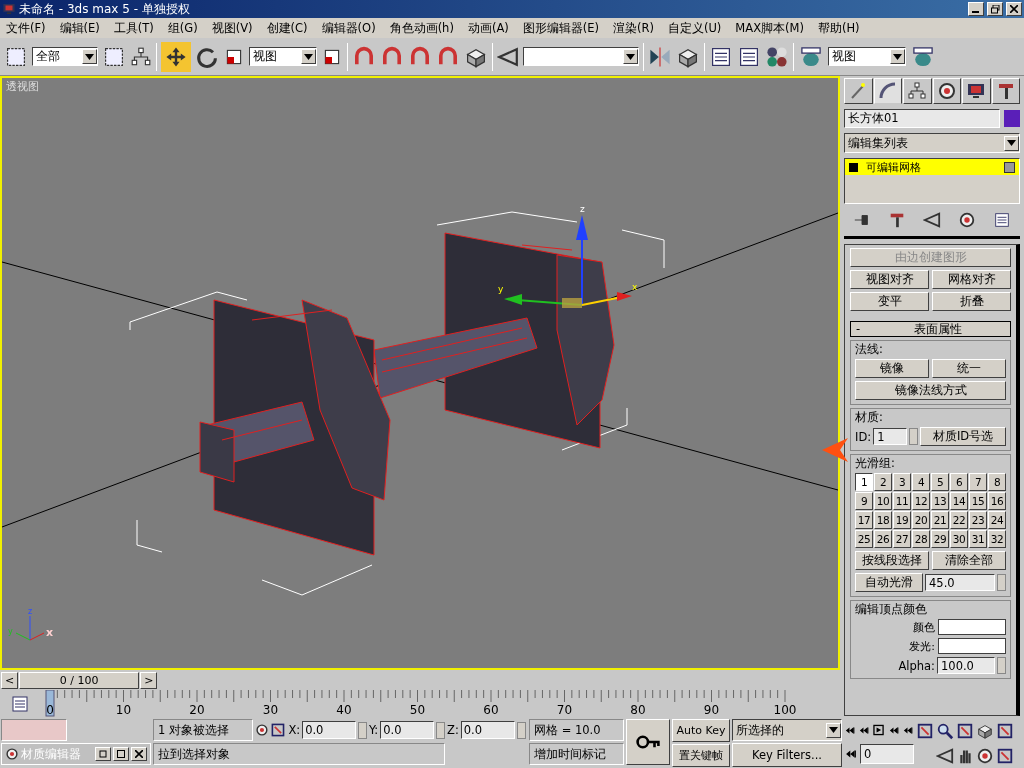 Image resolution: width=1024 pixels, height=768 pixels. I want to click on object-name-field: 长方体01, so click(922, 118).